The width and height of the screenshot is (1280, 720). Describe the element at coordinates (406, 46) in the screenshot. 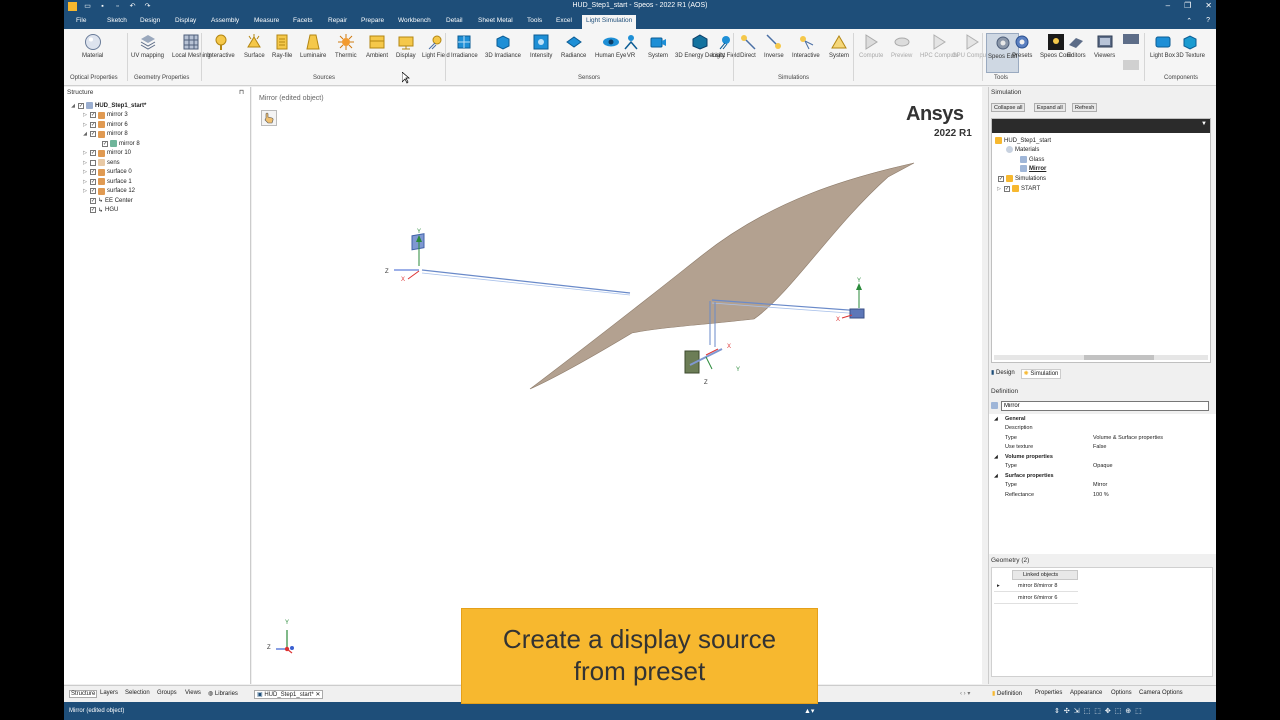

I see `display-source-button: Display` at that location.